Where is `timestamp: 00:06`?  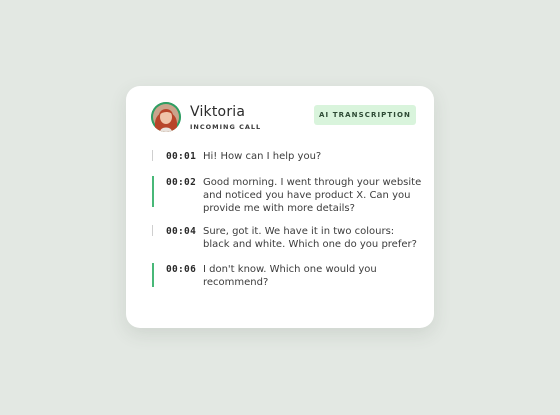 timestamp: 00:06 is located at coordinates (181, 269).